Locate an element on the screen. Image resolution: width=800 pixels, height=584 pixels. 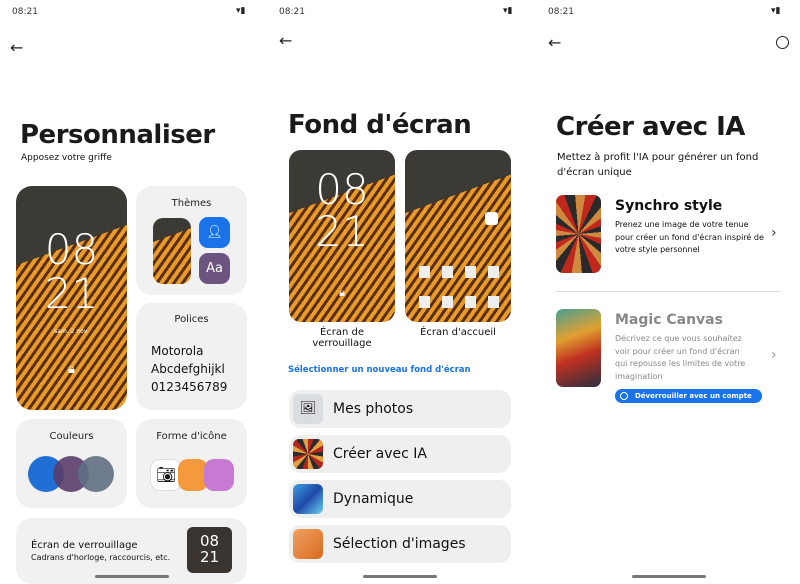
icon-shape-card: Forme d'icône 📷︎ is located at coordinates (191, 463).